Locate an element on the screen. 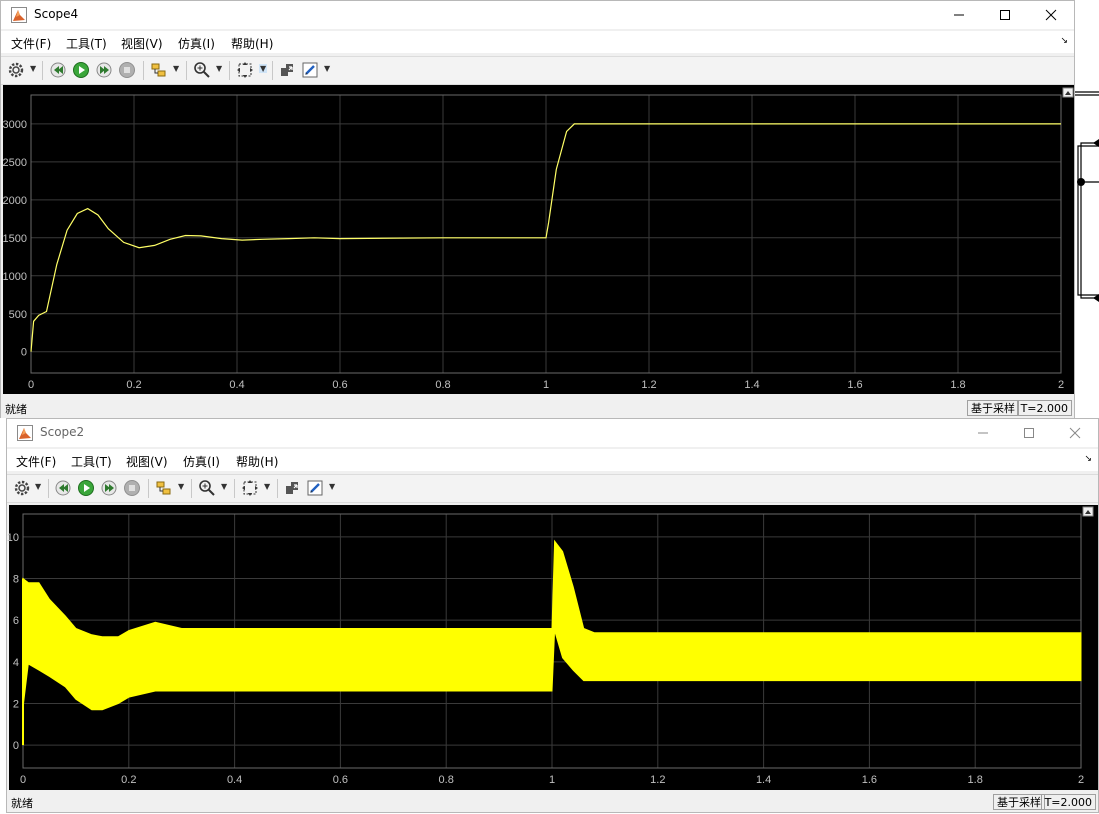 The height and width of the screenshot is (814, 1099). y-tick-label: 6 is located at coordinates (16, 621).